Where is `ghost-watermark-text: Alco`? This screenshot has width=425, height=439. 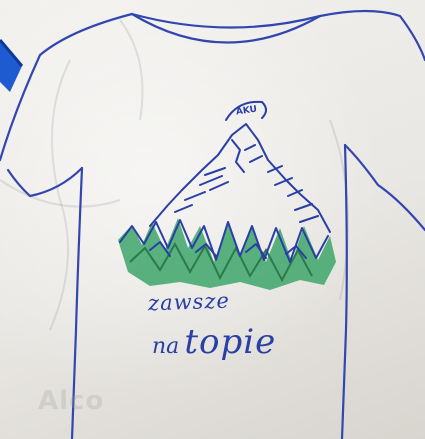 ghost-watermark-text: Alco is located at coordinates (71, 401).